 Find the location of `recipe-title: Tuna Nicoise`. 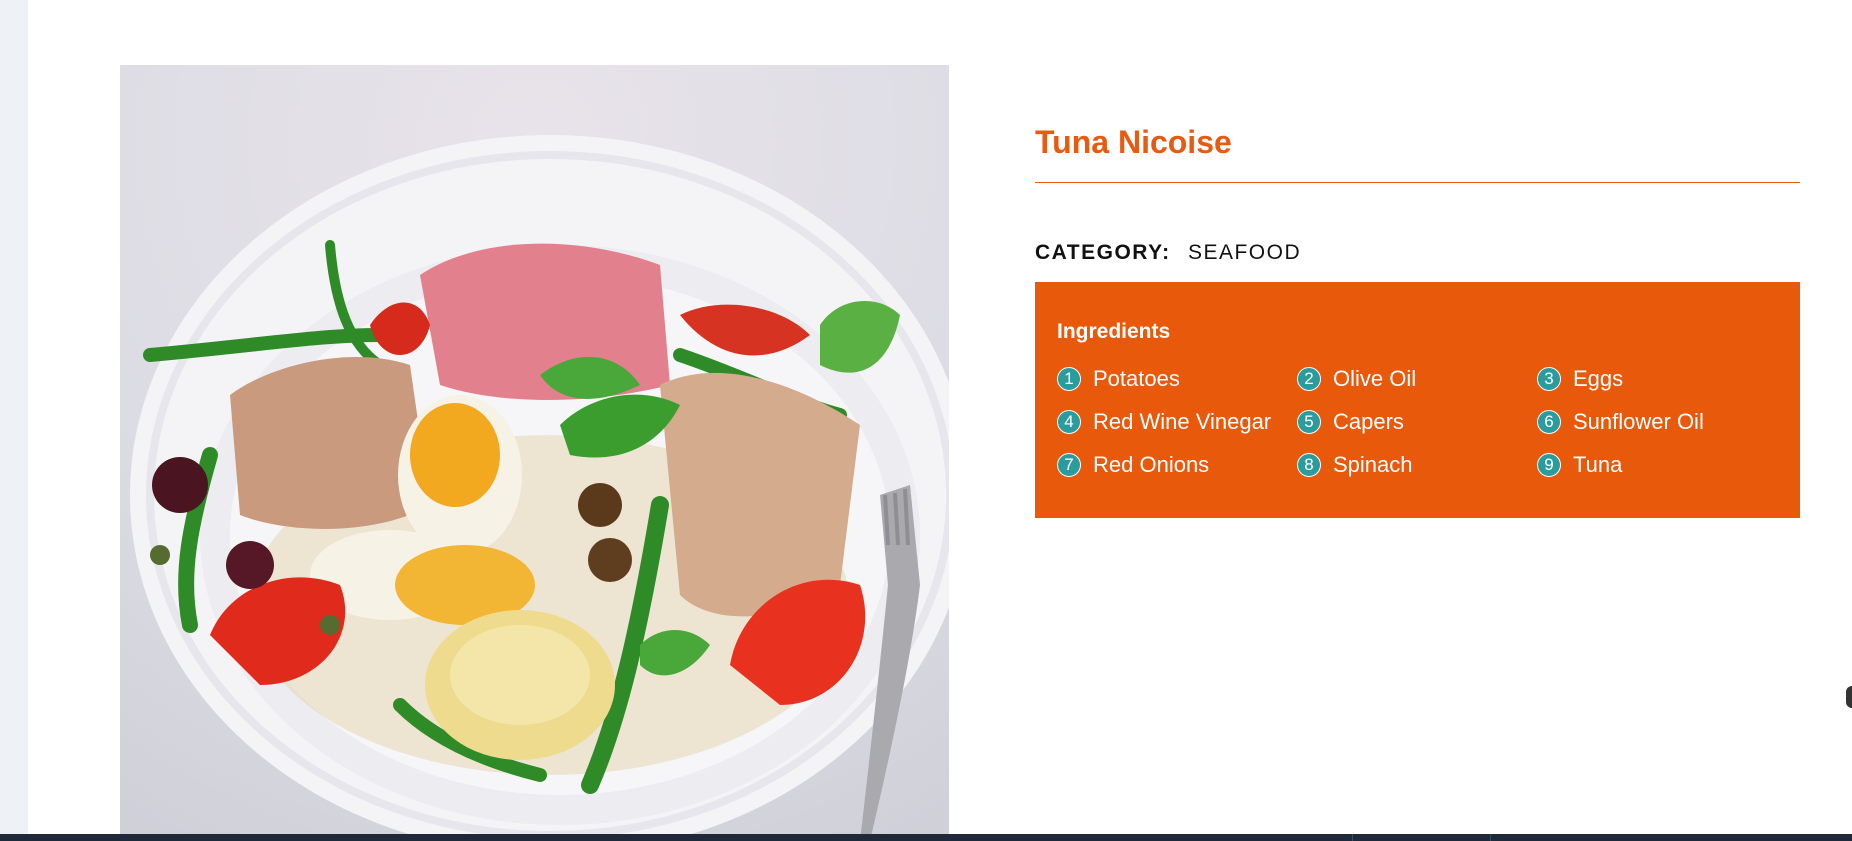

recipe-title: Tuna Nicoise is located at coordinates (1133, 142).